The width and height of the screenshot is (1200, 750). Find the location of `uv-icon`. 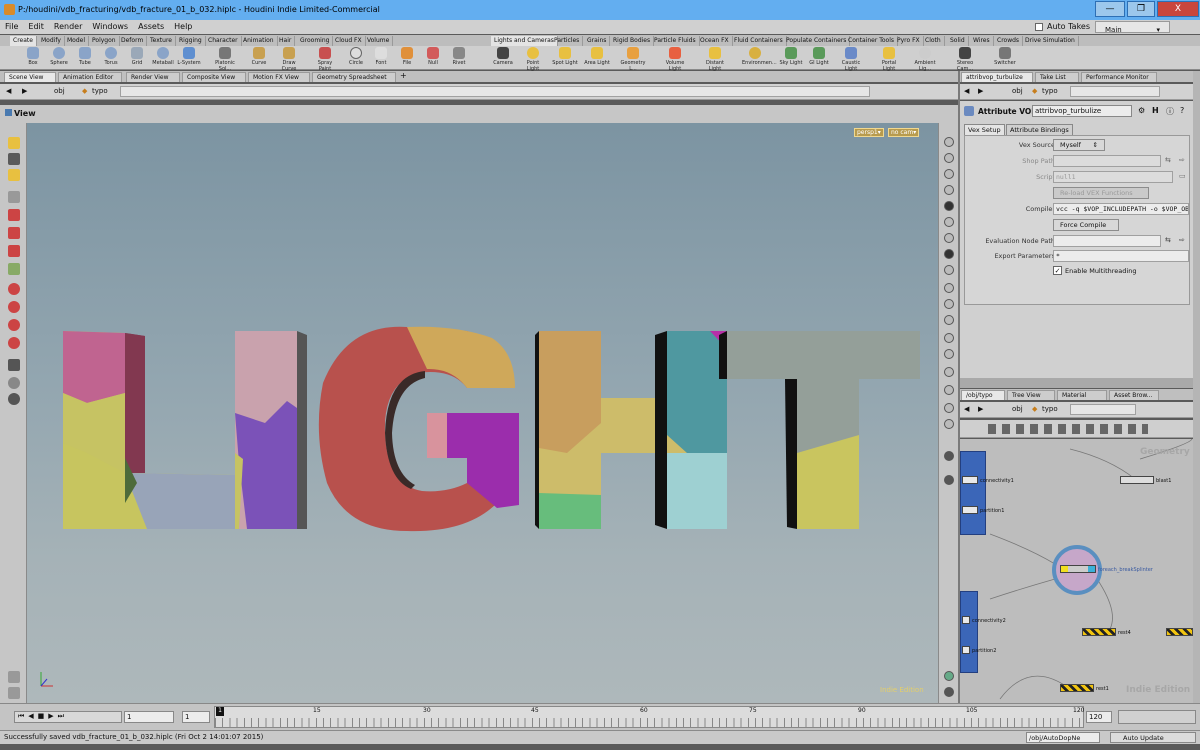

uv-icon is located at coordinates (949, 270).